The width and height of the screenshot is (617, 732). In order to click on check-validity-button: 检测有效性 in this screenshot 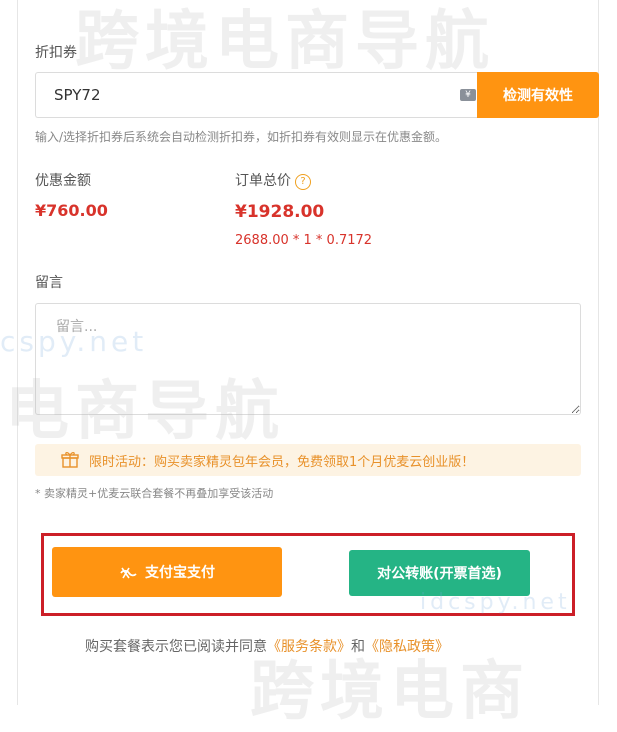, I will do `click(538, 95)`.